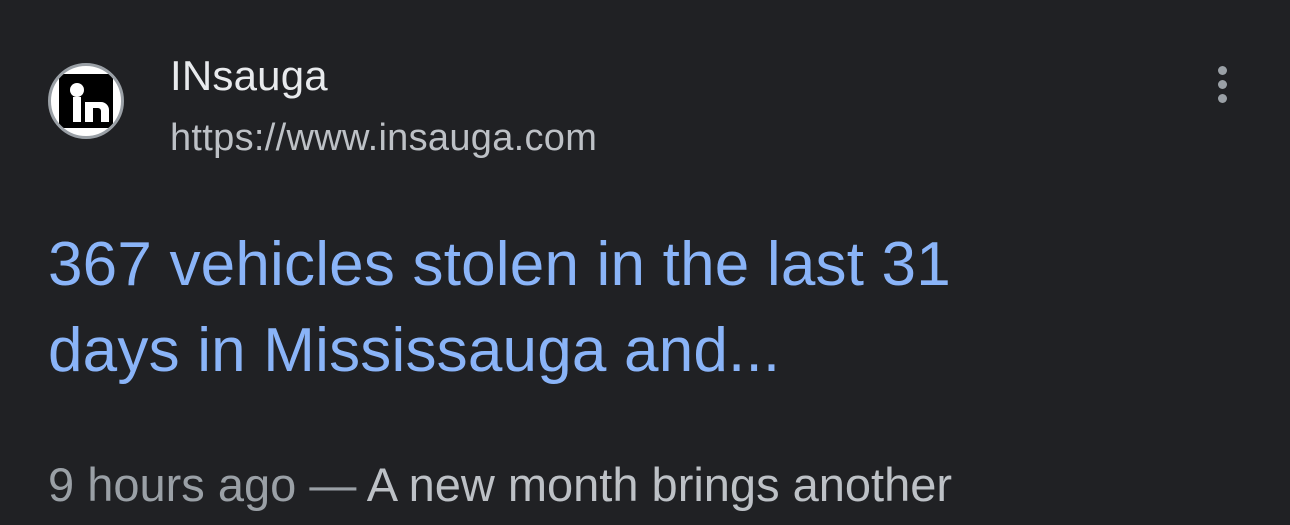 The image size is (1290, 525). What do you see at coordinates (86, 101) in the screenshot?
I see `insauga-logo-icon` at bounding box center [86, 101].